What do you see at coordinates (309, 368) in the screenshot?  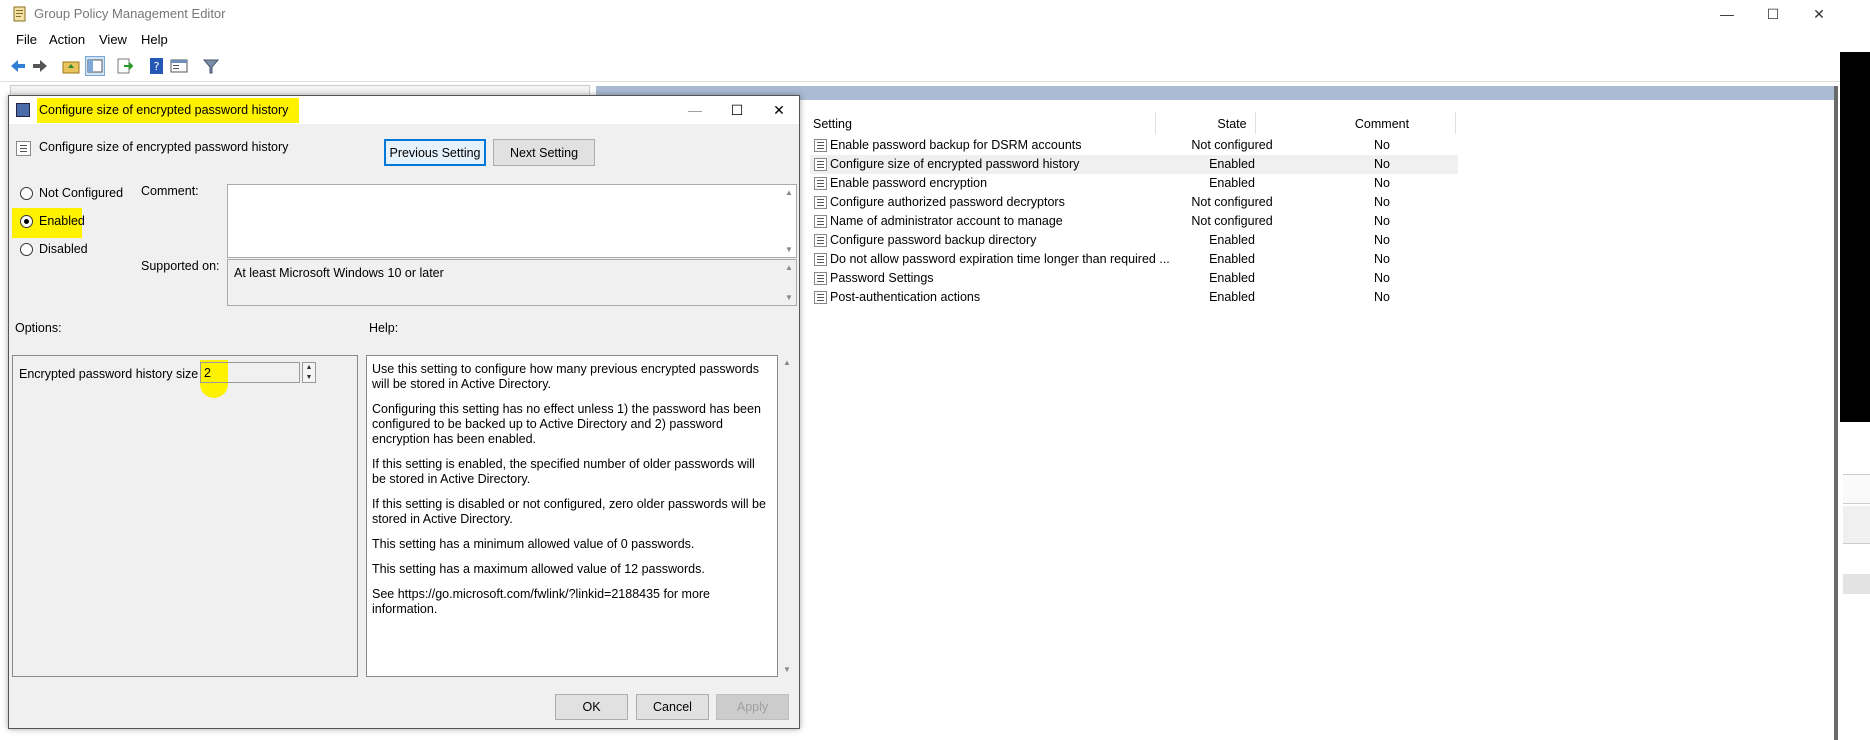 I see `spin-up-icon: ▲` at bounding box center [309, 368].